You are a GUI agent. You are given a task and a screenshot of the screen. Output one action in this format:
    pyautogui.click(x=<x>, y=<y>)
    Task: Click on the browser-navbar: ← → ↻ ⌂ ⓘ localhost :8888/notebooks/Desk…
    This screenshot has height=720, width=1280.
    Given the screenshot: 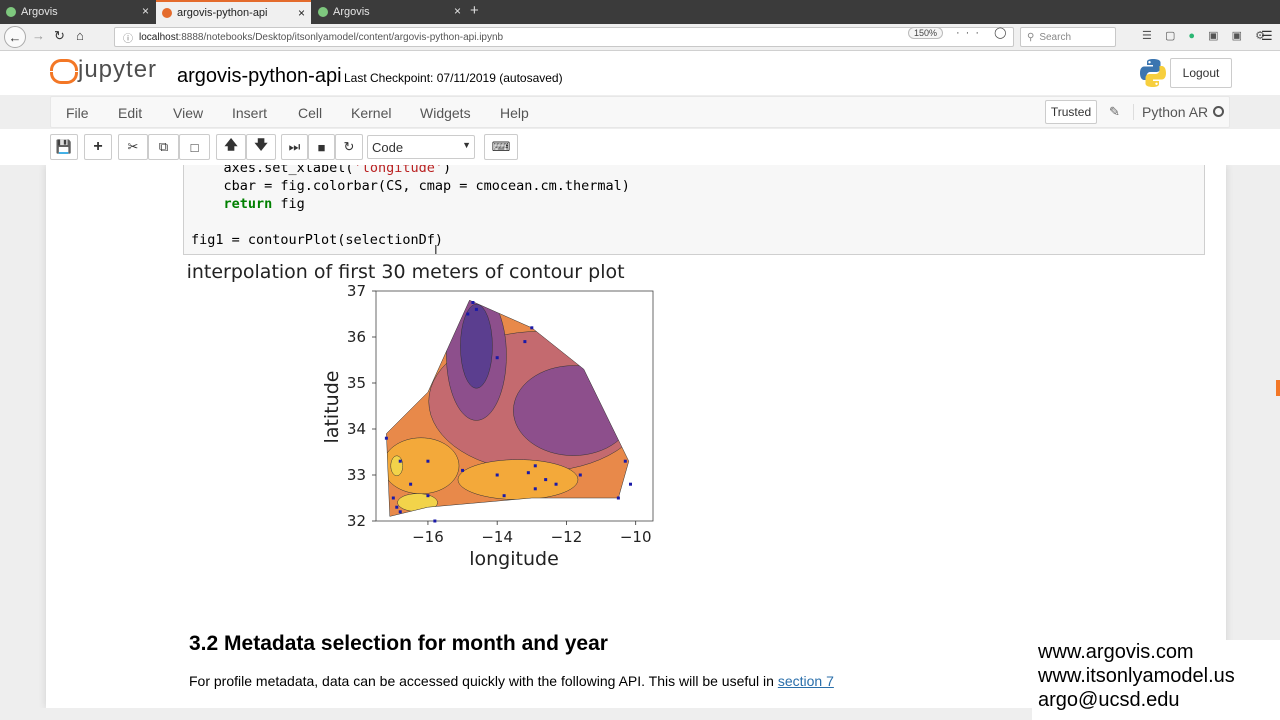 What is the action you would take?
    pyautogui.click(x=640, y=37)
    